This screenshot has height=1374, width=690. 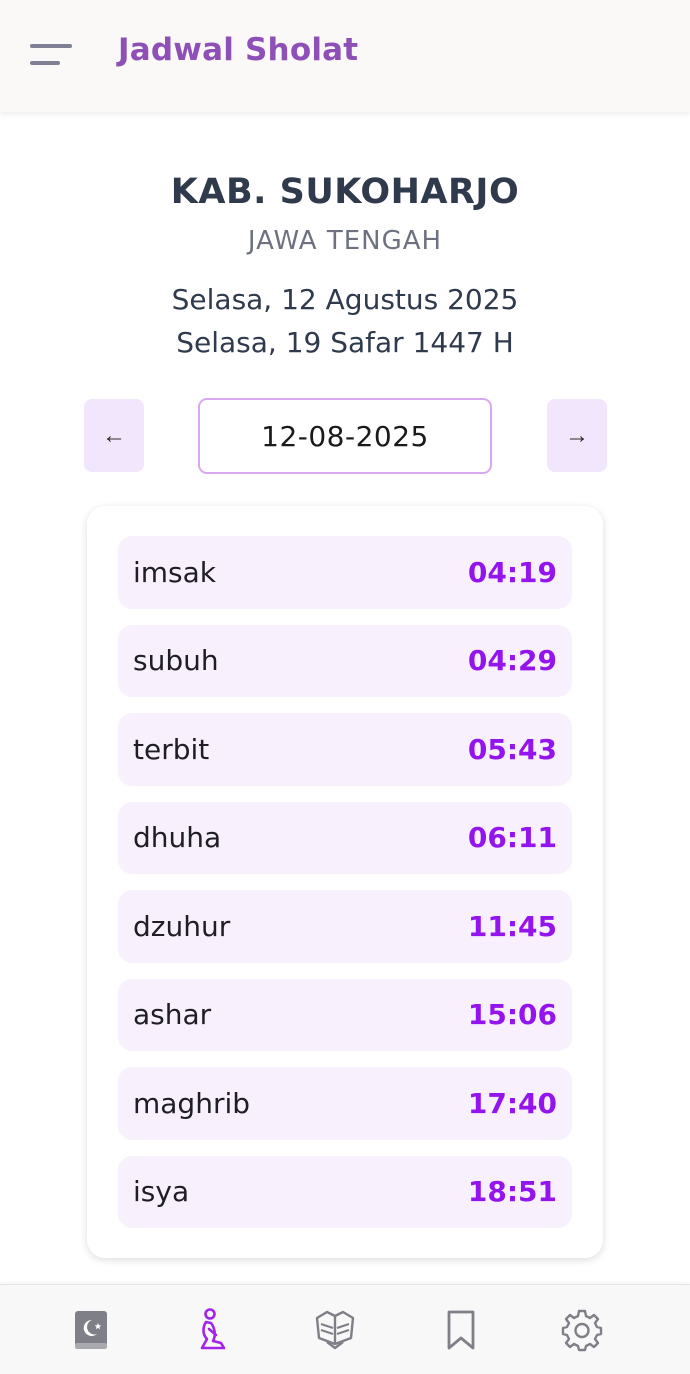 I want to click on menu-icon, so click(x=52, y=55).